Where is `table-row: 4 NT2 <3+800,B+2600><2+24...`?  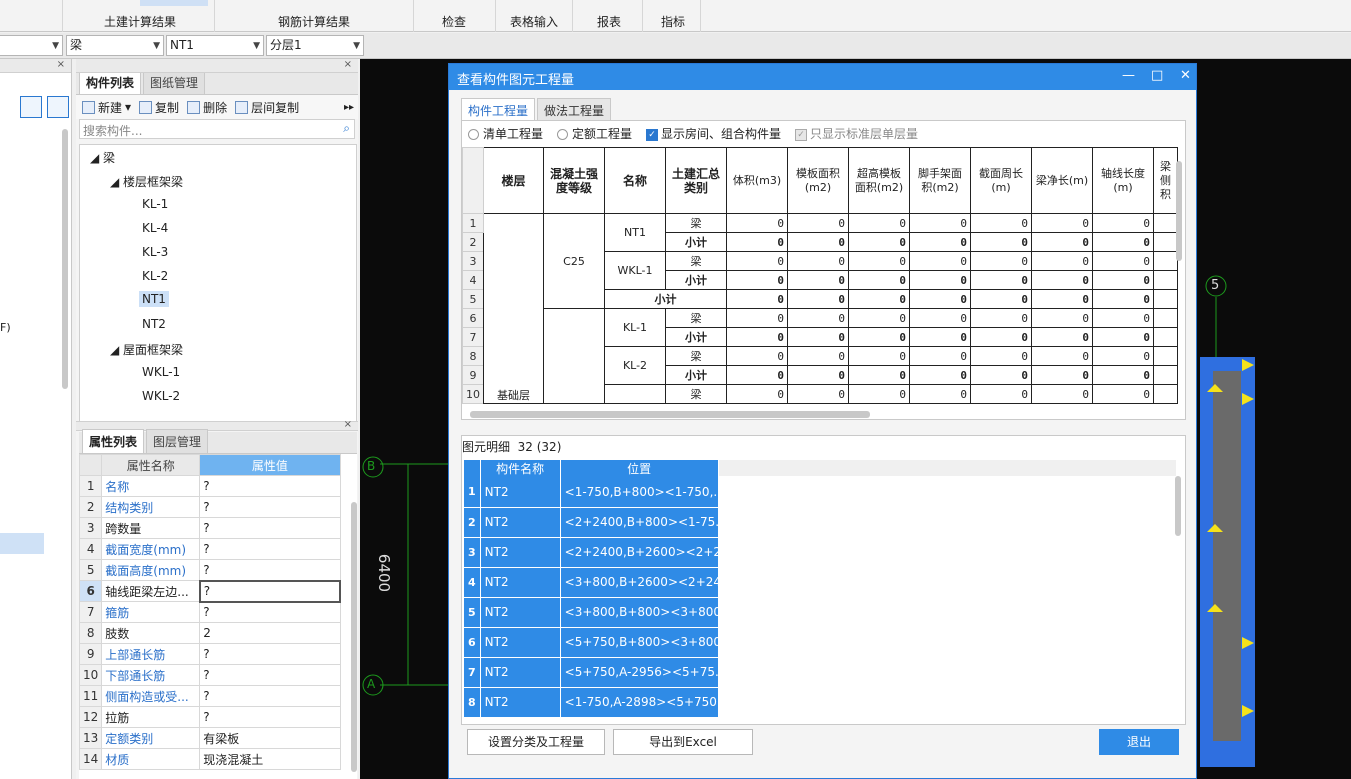
table-row: 4 NT2 <3+800,B+2600><2+24... is located at coordinates (591, 582).